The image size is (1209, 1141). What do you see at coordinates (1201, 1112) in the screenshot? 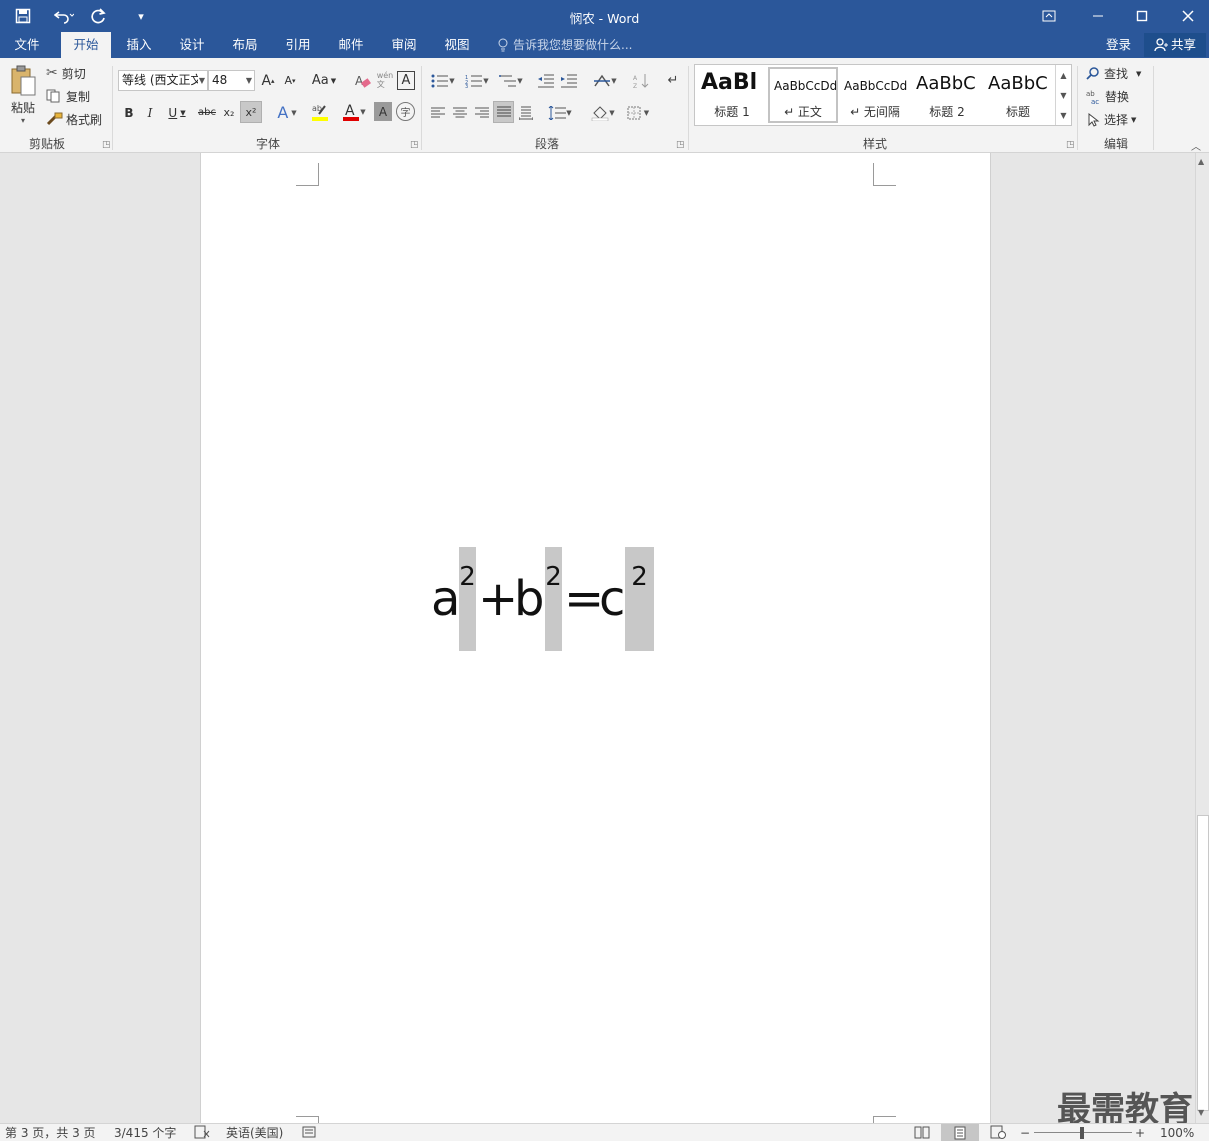
I see `scroll-down-icon: ▼` at bounding box center [1201, 1112].